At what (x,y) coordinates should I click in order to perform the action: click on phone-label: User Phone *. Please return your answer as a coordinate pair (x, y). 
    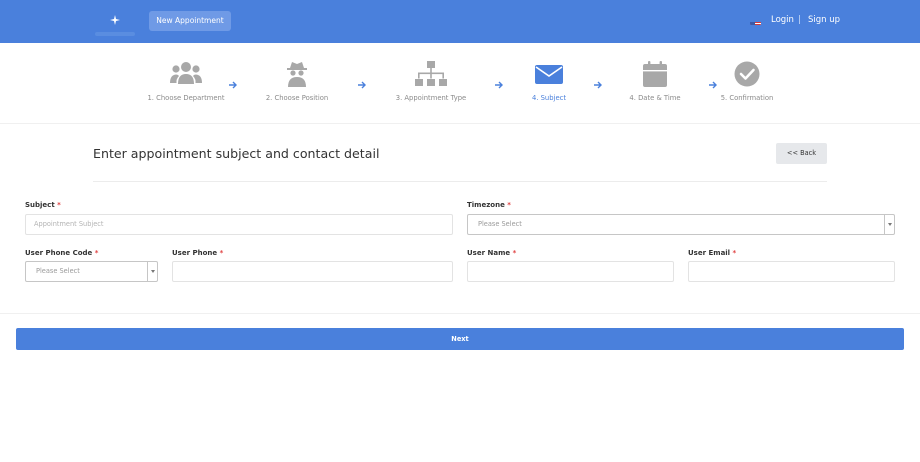
    Looking at the image, I should click on (197, 253).